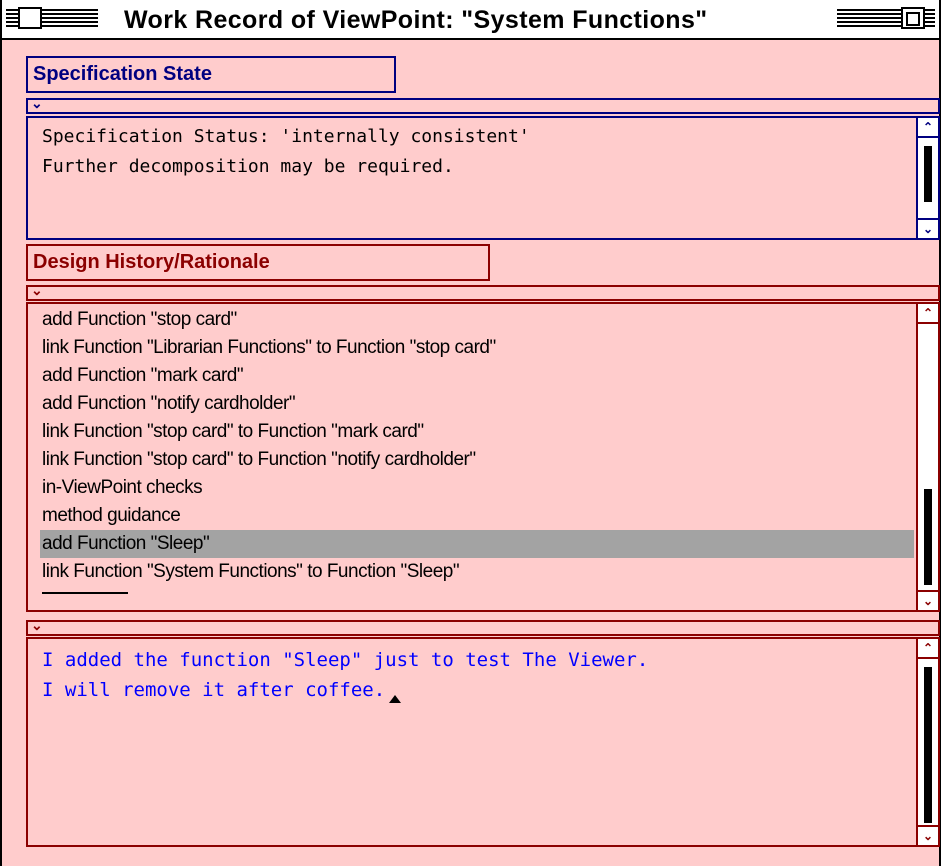  Describe the element at coordinates (928, 745) in the screenshot. I see `note-scroll-thumb` at that location.